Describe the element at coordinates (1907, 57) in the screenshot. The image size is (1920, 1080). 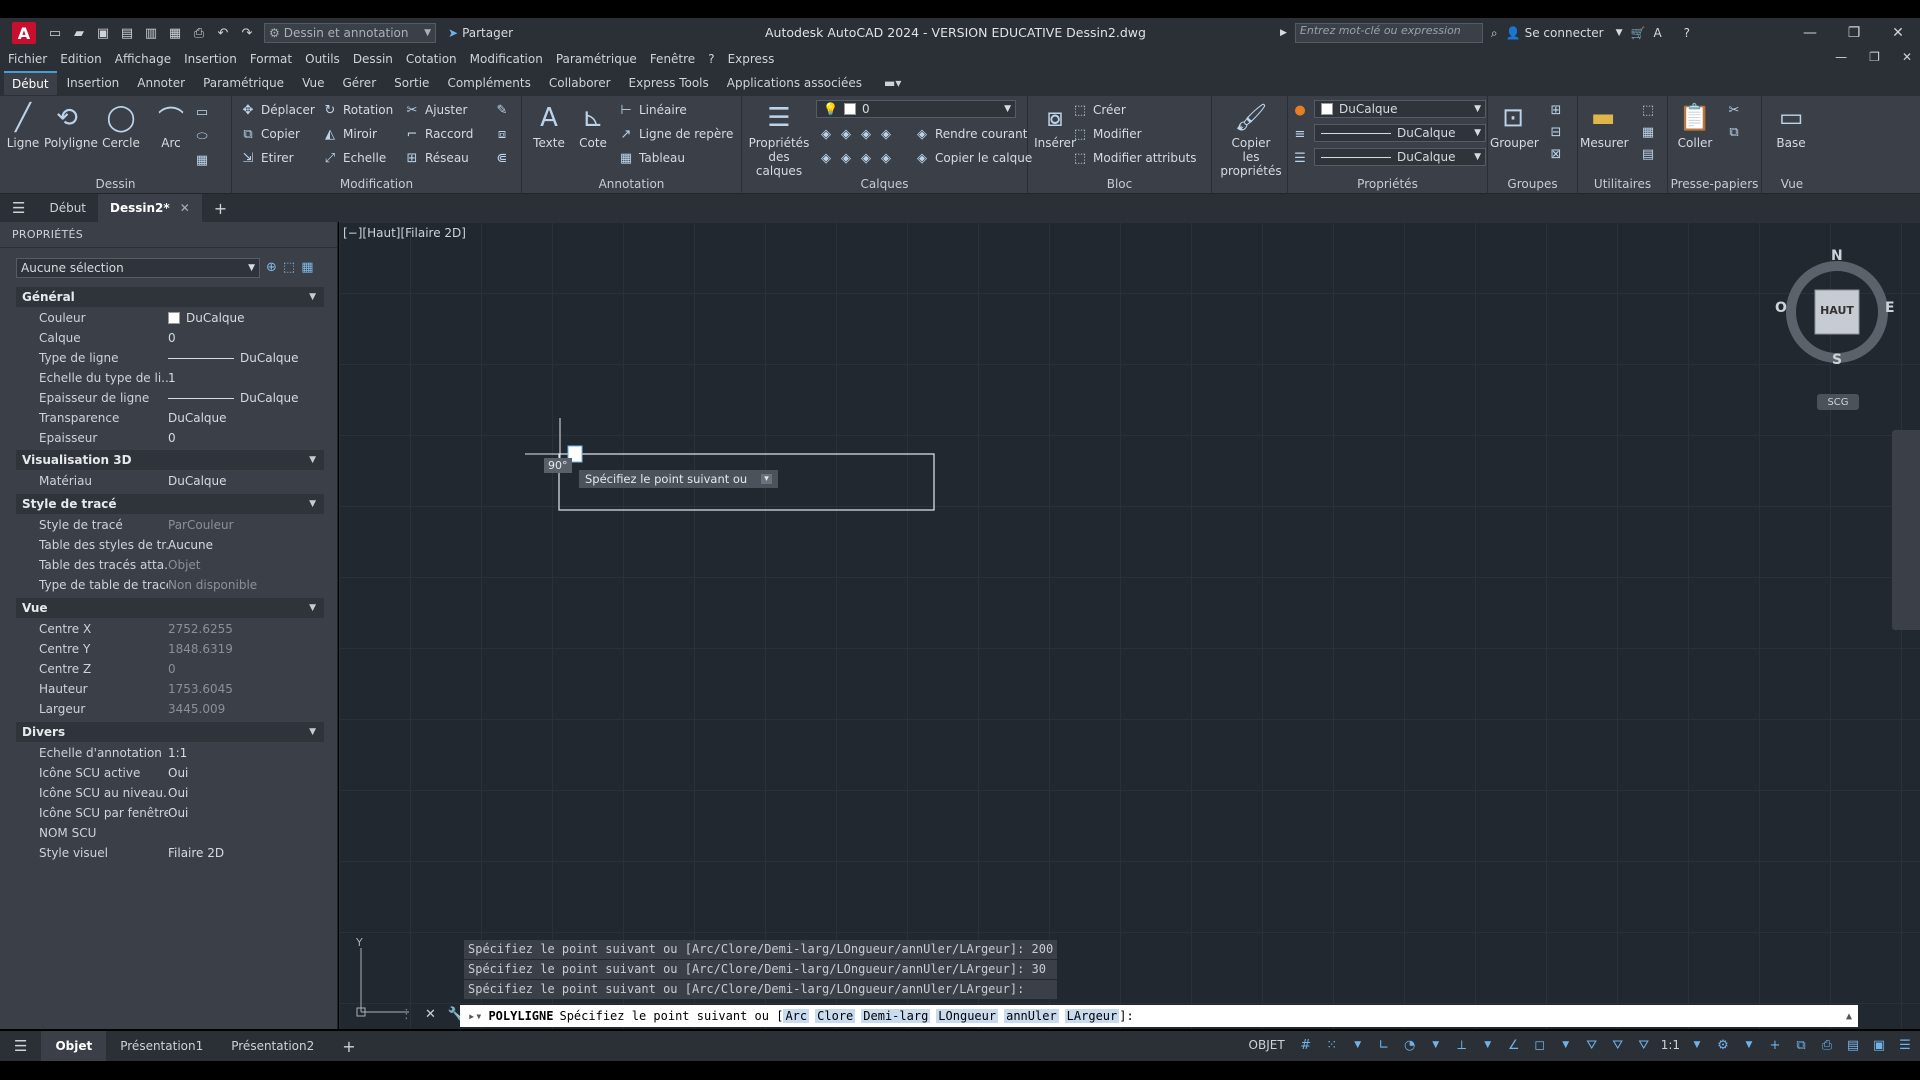
I see `doc-close-icon: ✕` at that location.